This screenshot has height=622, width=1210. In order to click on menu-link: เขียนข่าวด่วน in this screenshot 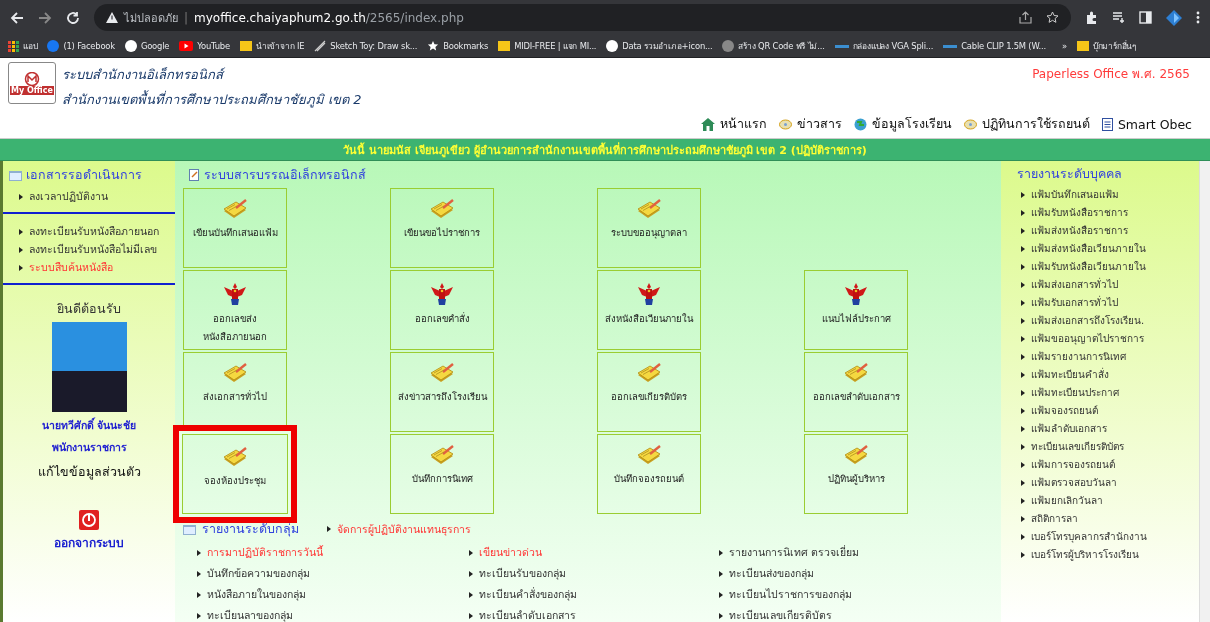, I will do `click(510, 552)`.